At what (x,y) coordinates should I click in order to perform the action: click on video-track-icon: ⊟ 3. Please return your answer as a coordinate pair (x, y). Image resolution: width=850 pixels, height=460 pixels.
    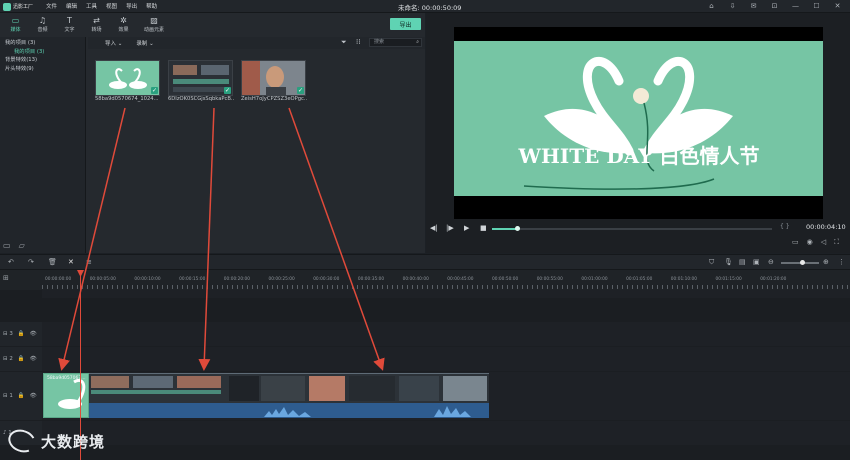
    Looking at the image, I should click on (8, 334).